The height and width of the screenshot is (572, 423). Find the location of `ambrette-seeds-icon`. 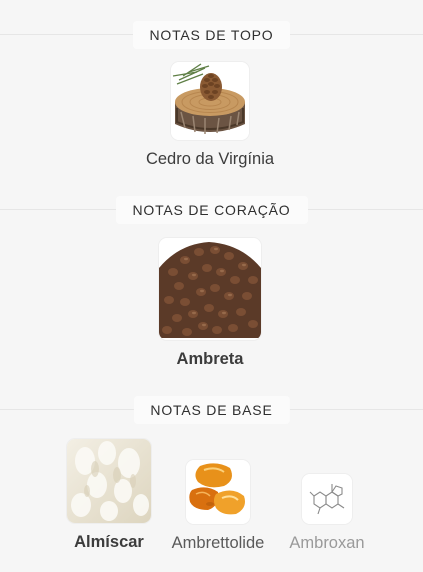

ambrette-seeds-icon is located at coordinates (210, 289).